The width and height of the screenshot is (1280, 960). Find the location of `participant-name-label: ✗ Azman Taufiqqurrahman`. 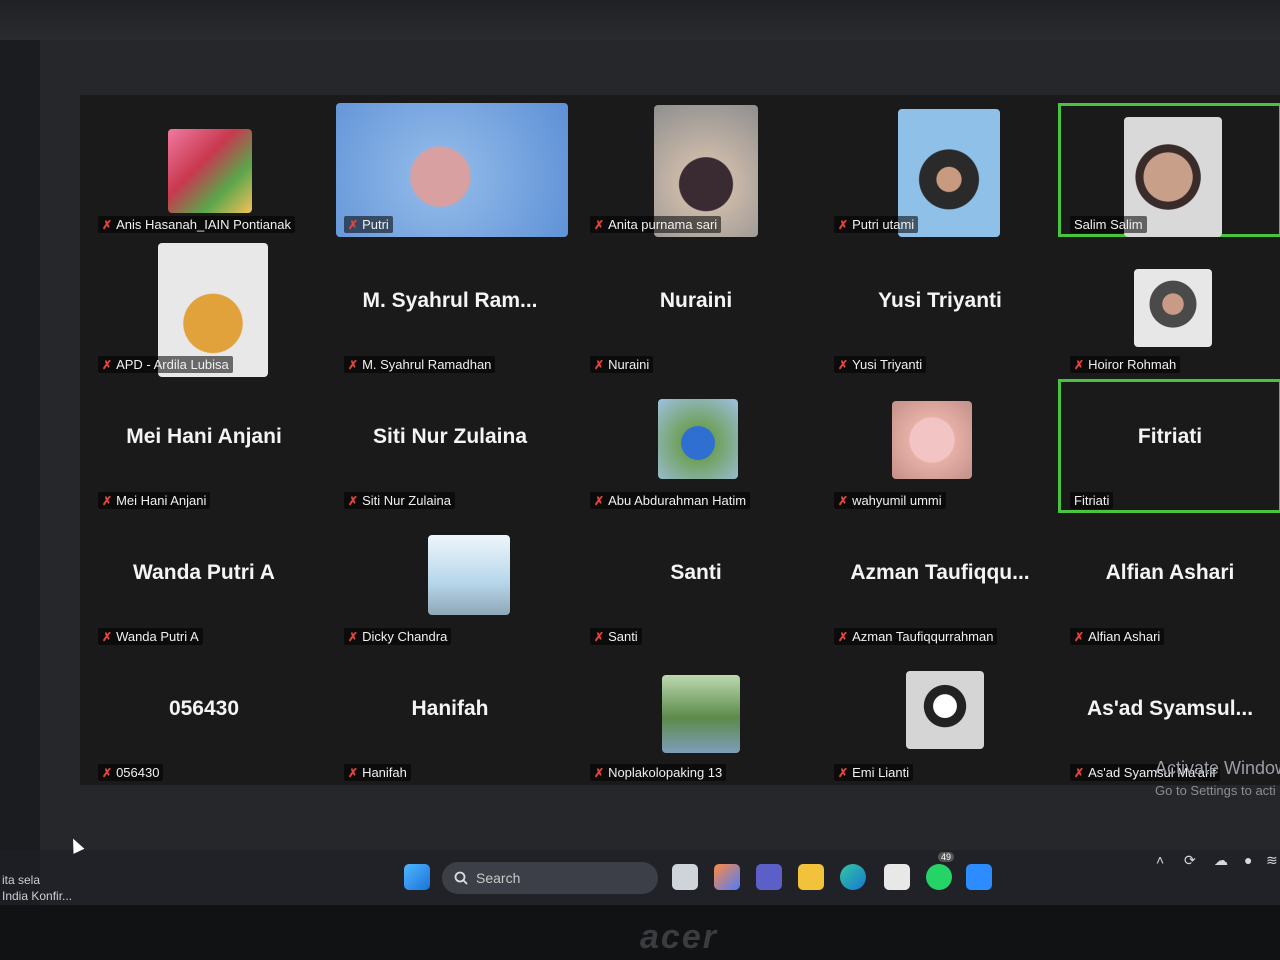

participant-name-label: ✗ Azman Taufiqqurrahman is located at coordinates (916, 636).